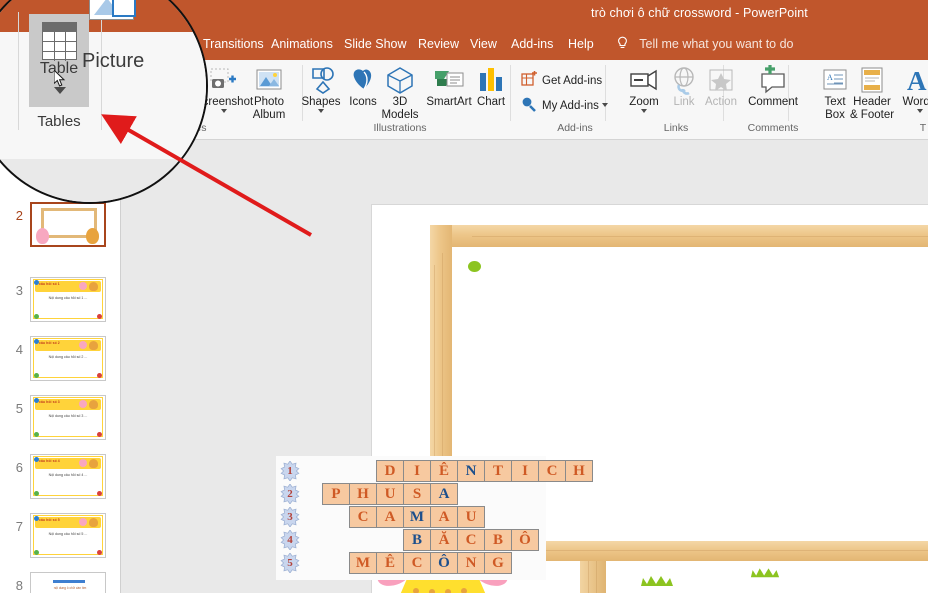 This screenshot has height=593, width=928. What do you see at coordinates (572, 81) in the screenshot?
I see `get-add-ins-label: Get Add-ins` at bounding box center [572, 81].